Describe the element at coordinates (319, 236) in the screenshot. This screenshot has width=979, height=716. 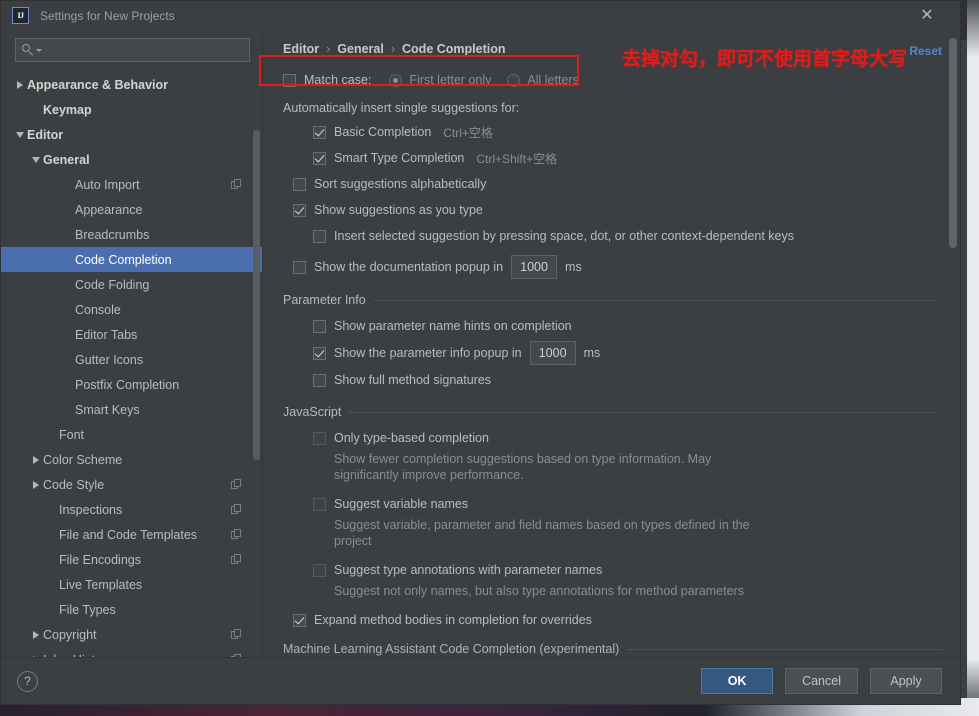
I see `insert-selected-suggestion-checkbox` at that location.